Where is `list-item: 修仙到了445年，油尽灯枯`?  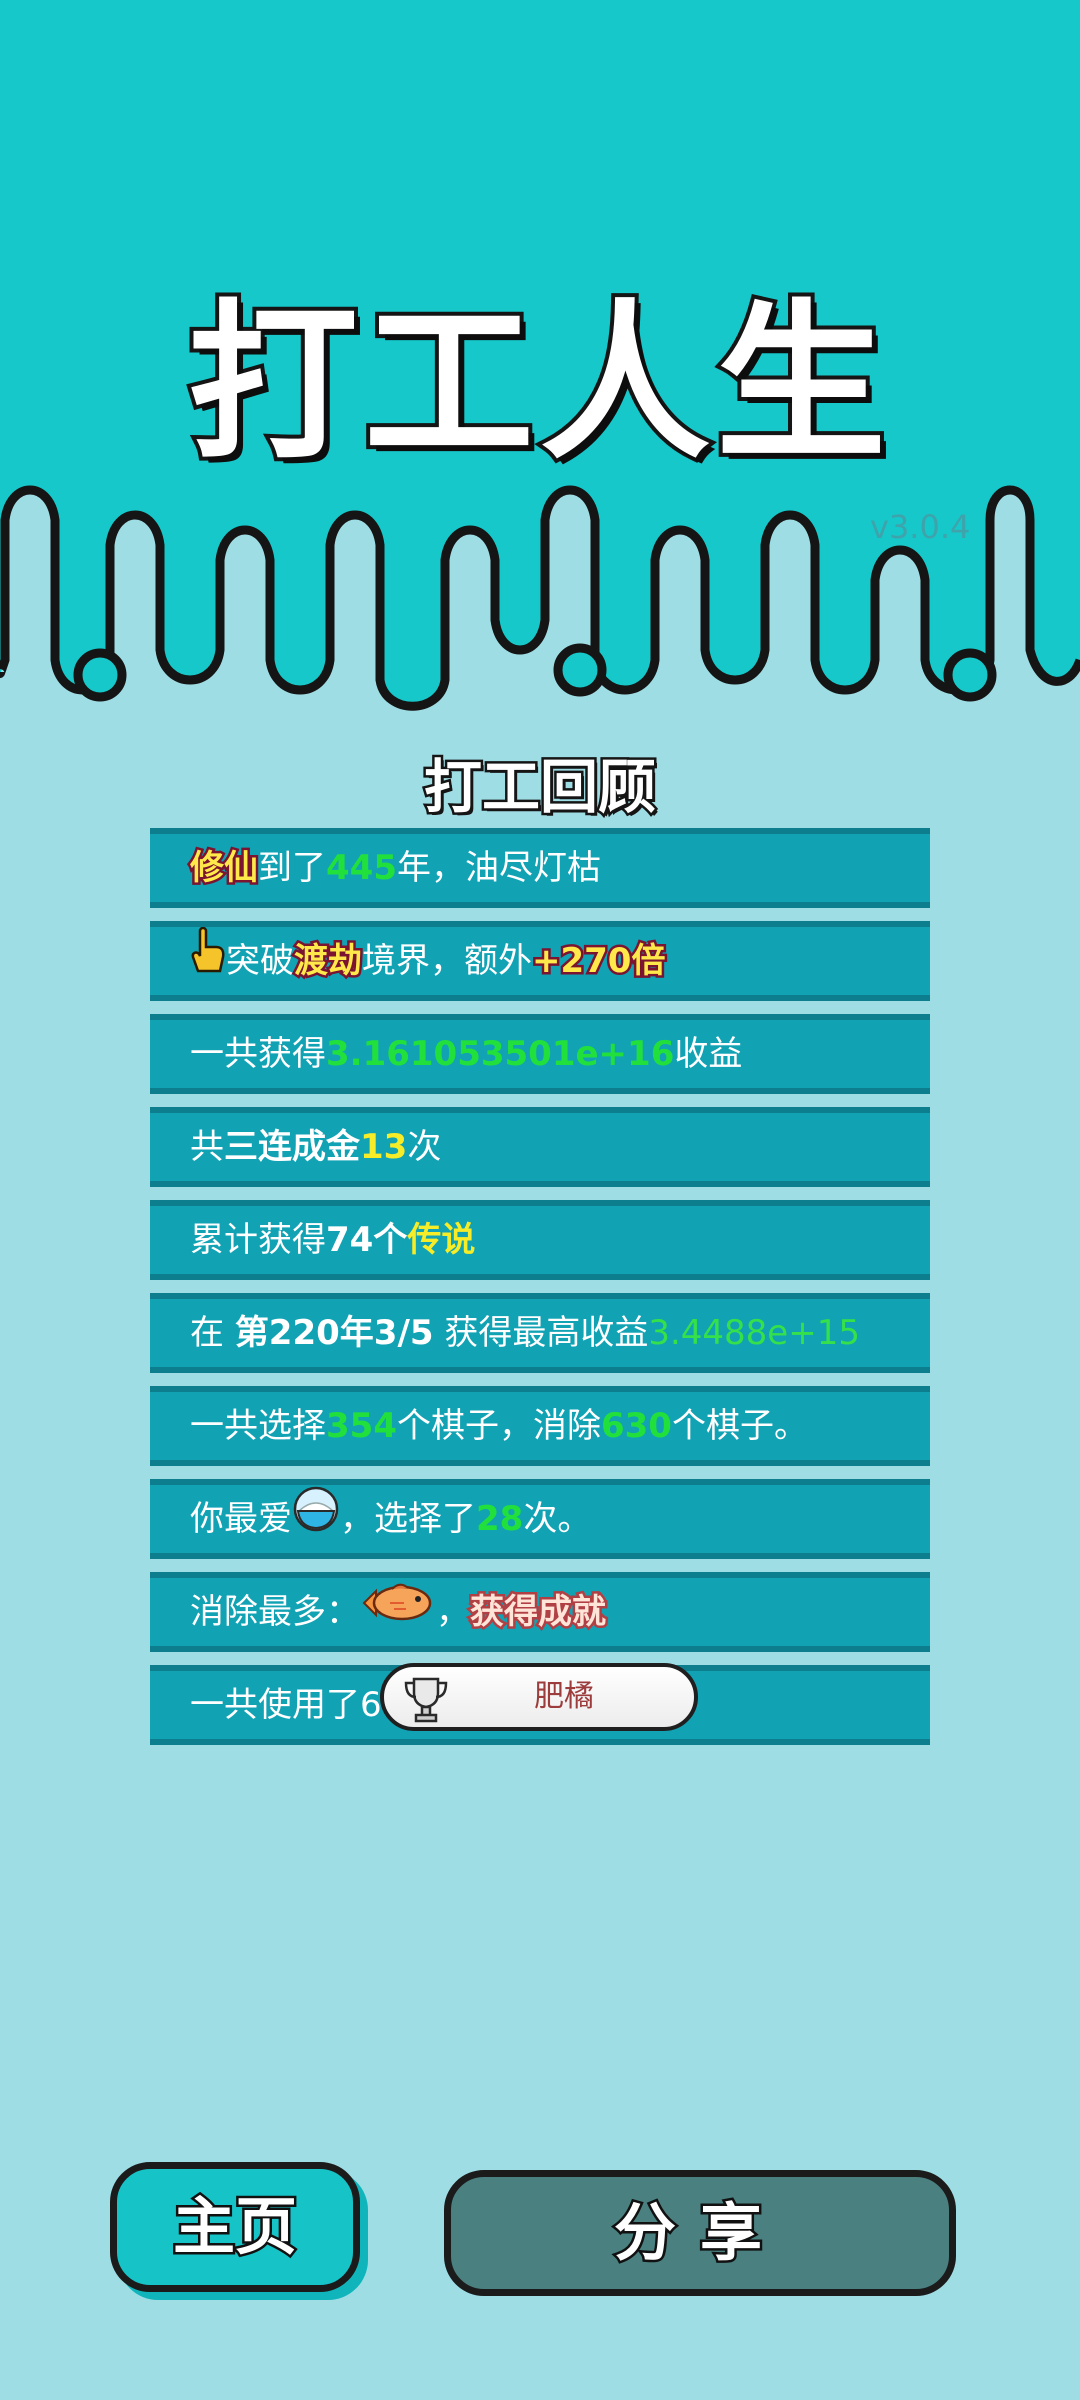 list-item: 修仙到了445年，油尽灯枯 is located at coordinates (540, 868).